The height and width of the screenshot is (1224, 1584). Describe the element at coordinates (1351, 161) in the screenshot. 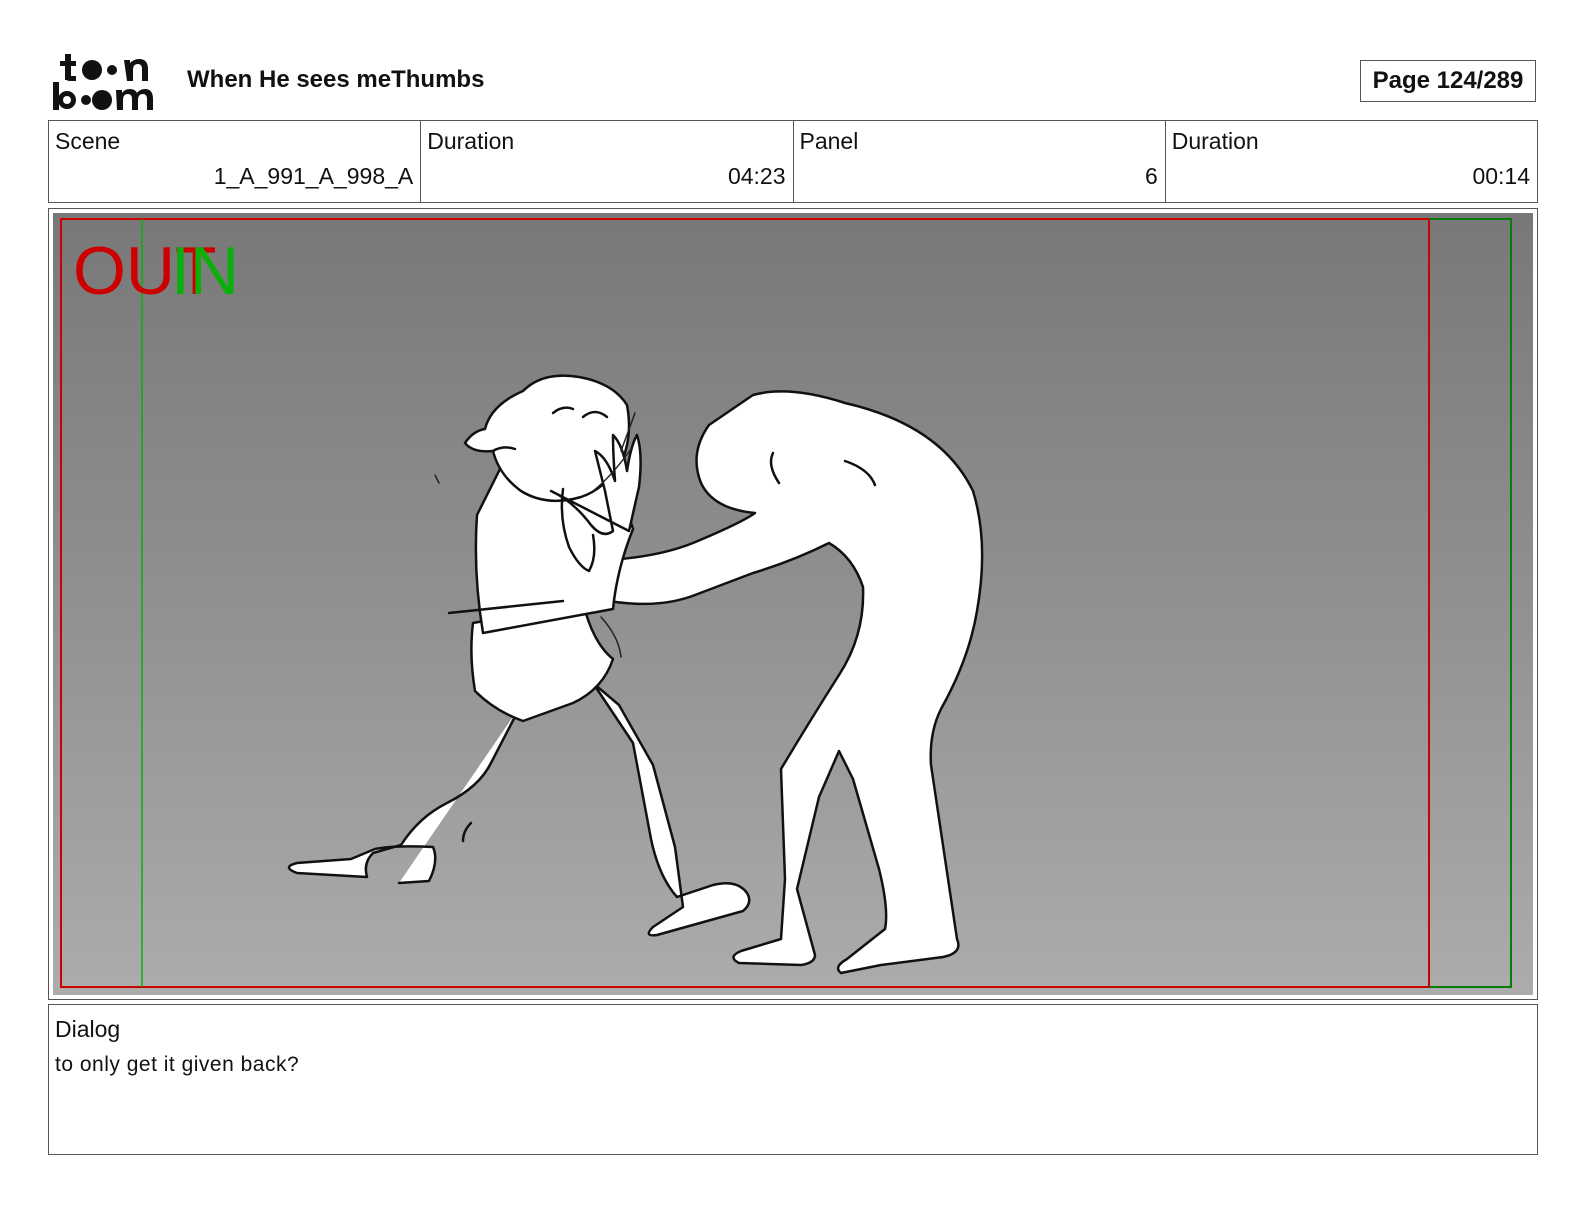

I see `panel-duration-cell: Duration 00:14` at that location.